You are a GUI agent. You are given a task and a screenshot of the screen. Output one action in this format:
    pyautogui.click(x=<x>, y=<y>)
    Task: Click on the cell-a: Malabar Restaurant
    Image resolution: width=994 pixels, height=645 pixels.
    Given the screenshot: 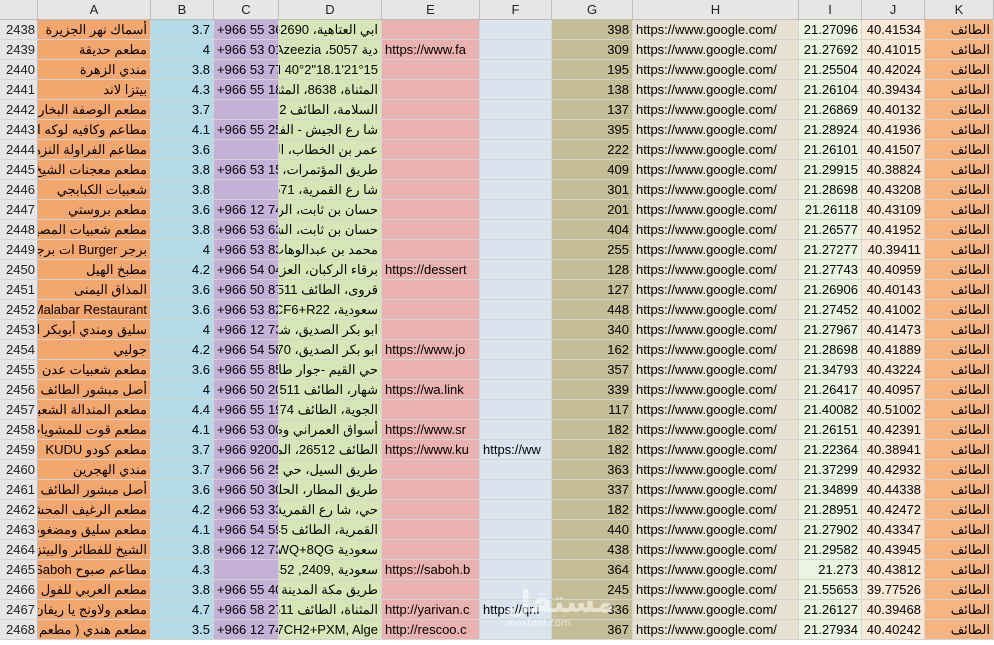 What is the action you would take?
    pyautogui.click(x=94, y=310)
    